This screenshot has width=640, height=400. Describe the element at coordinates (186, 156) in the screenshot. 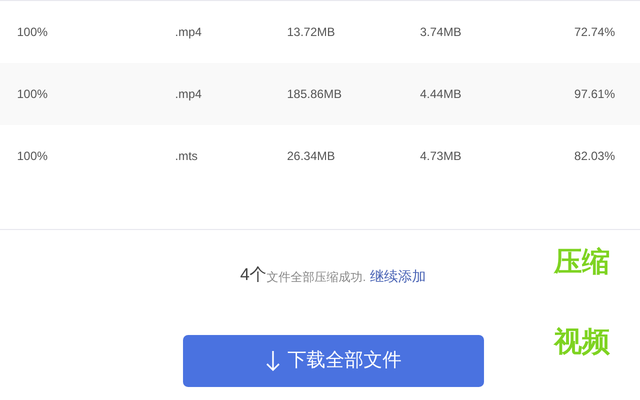

I see `table-cell: .mts` at that location.